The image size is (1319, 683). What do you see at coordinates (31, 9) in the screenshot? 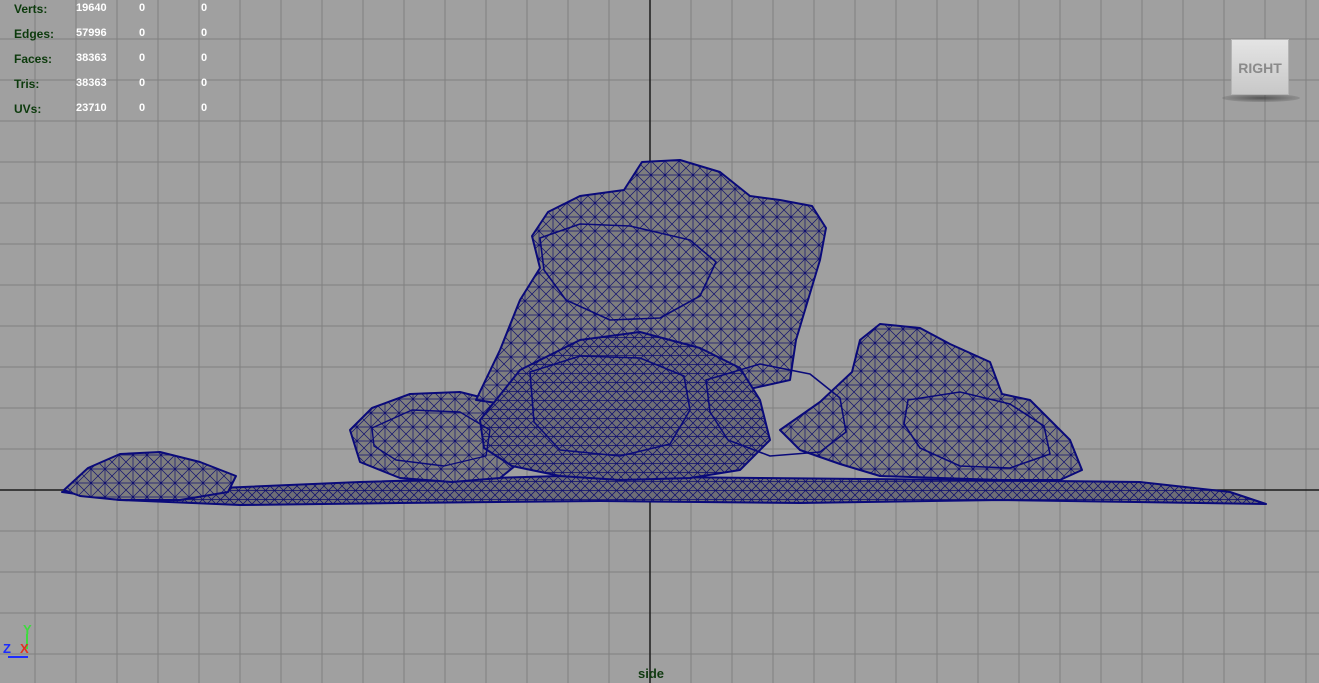
I see `hud-label: Verts:` at bounding box center [31, 9].